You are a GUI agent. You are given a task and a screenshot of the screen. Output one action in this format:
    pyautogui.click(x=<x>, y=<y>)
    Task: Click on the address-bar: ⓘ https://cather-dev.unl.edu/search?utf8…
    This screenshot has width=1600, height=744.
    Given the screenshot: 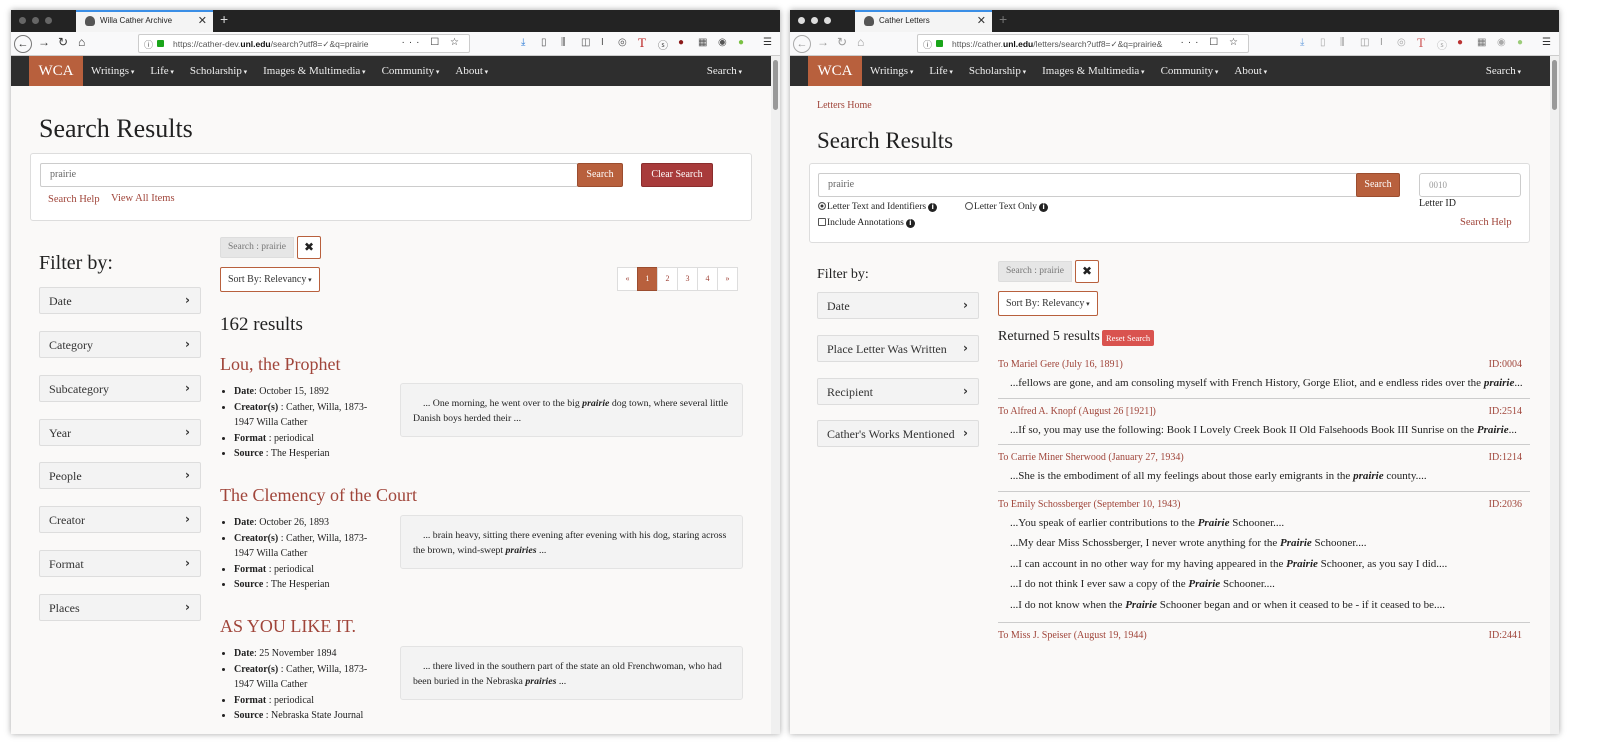 What is the action you would take?
    pyautogui.click(x=304, y=43)
    